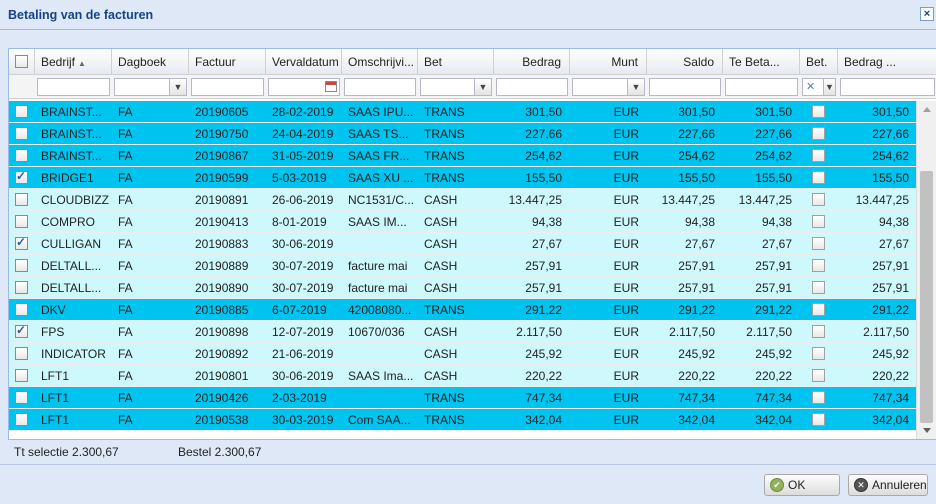 This screenshot has width=936, height=504. Describe the element at coordinates (802, 485) in the screenshot. I see `ok-button: ✔ OK` at that location.